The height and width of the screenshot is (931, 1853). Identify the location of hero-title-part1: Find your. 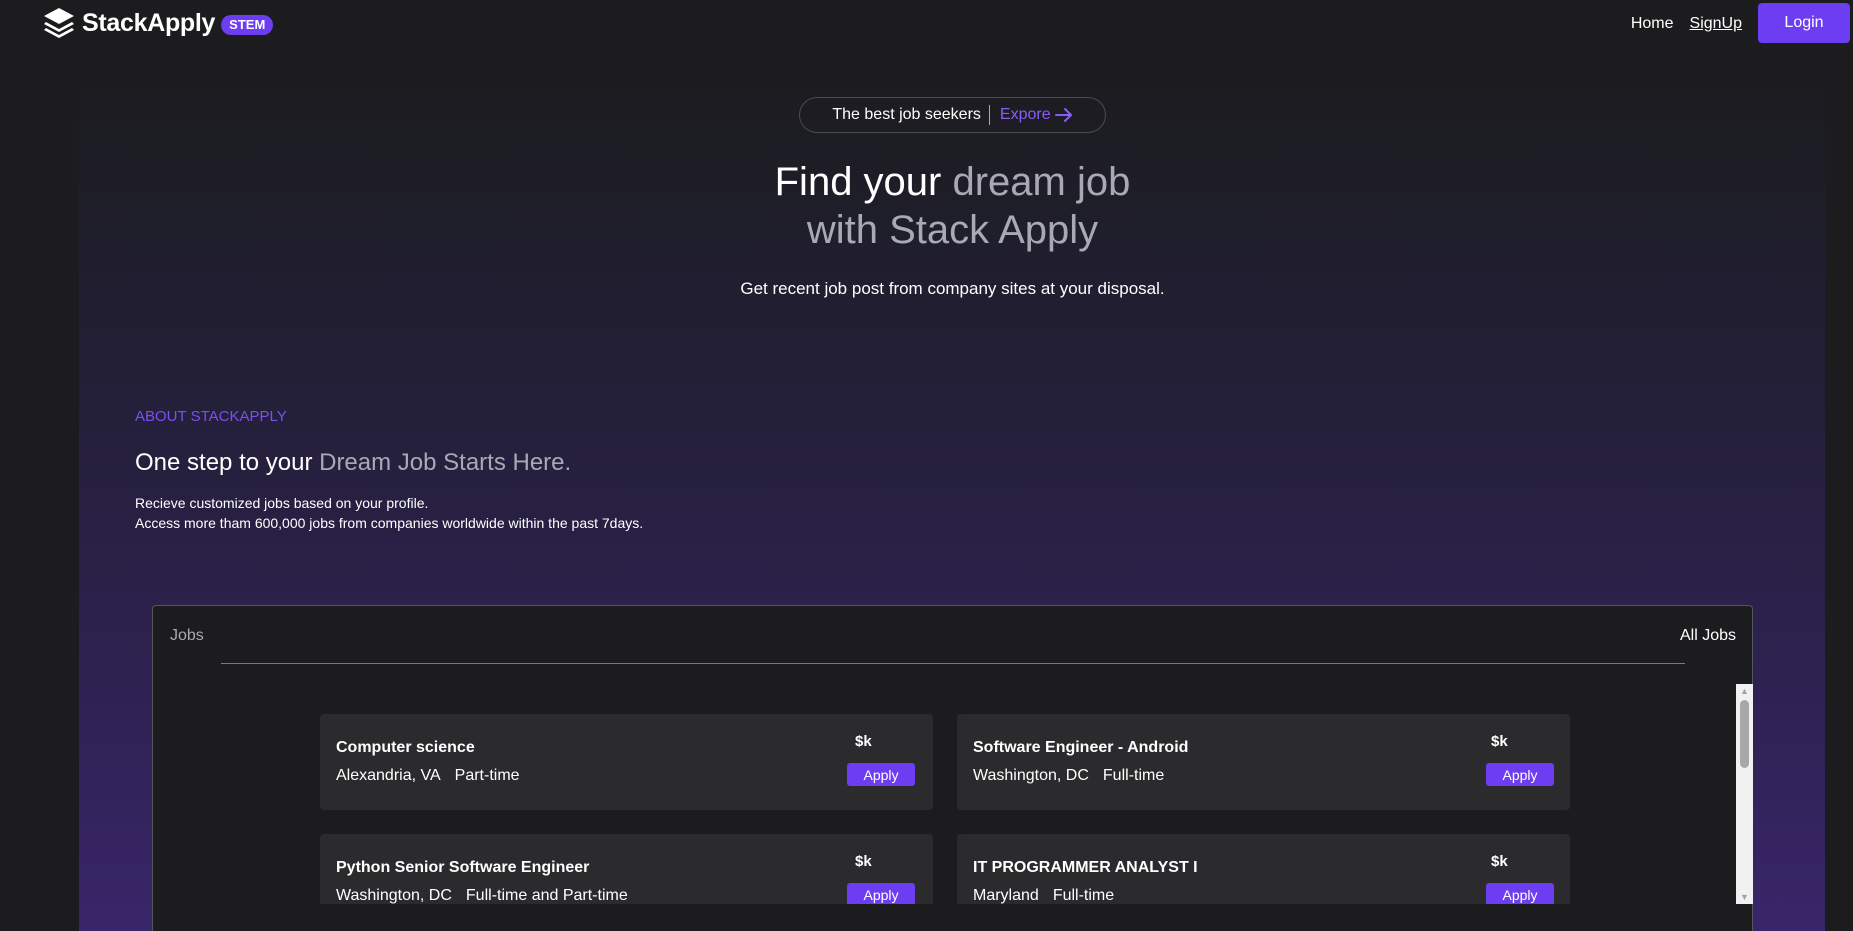
(863, 182).